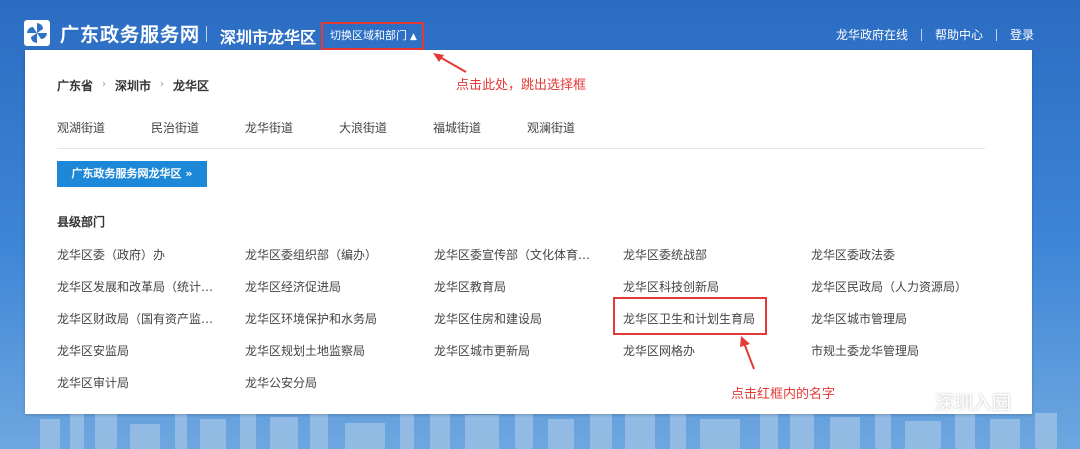  I want to click on breadcrumb-city: 深圳市, so click(133, 85).